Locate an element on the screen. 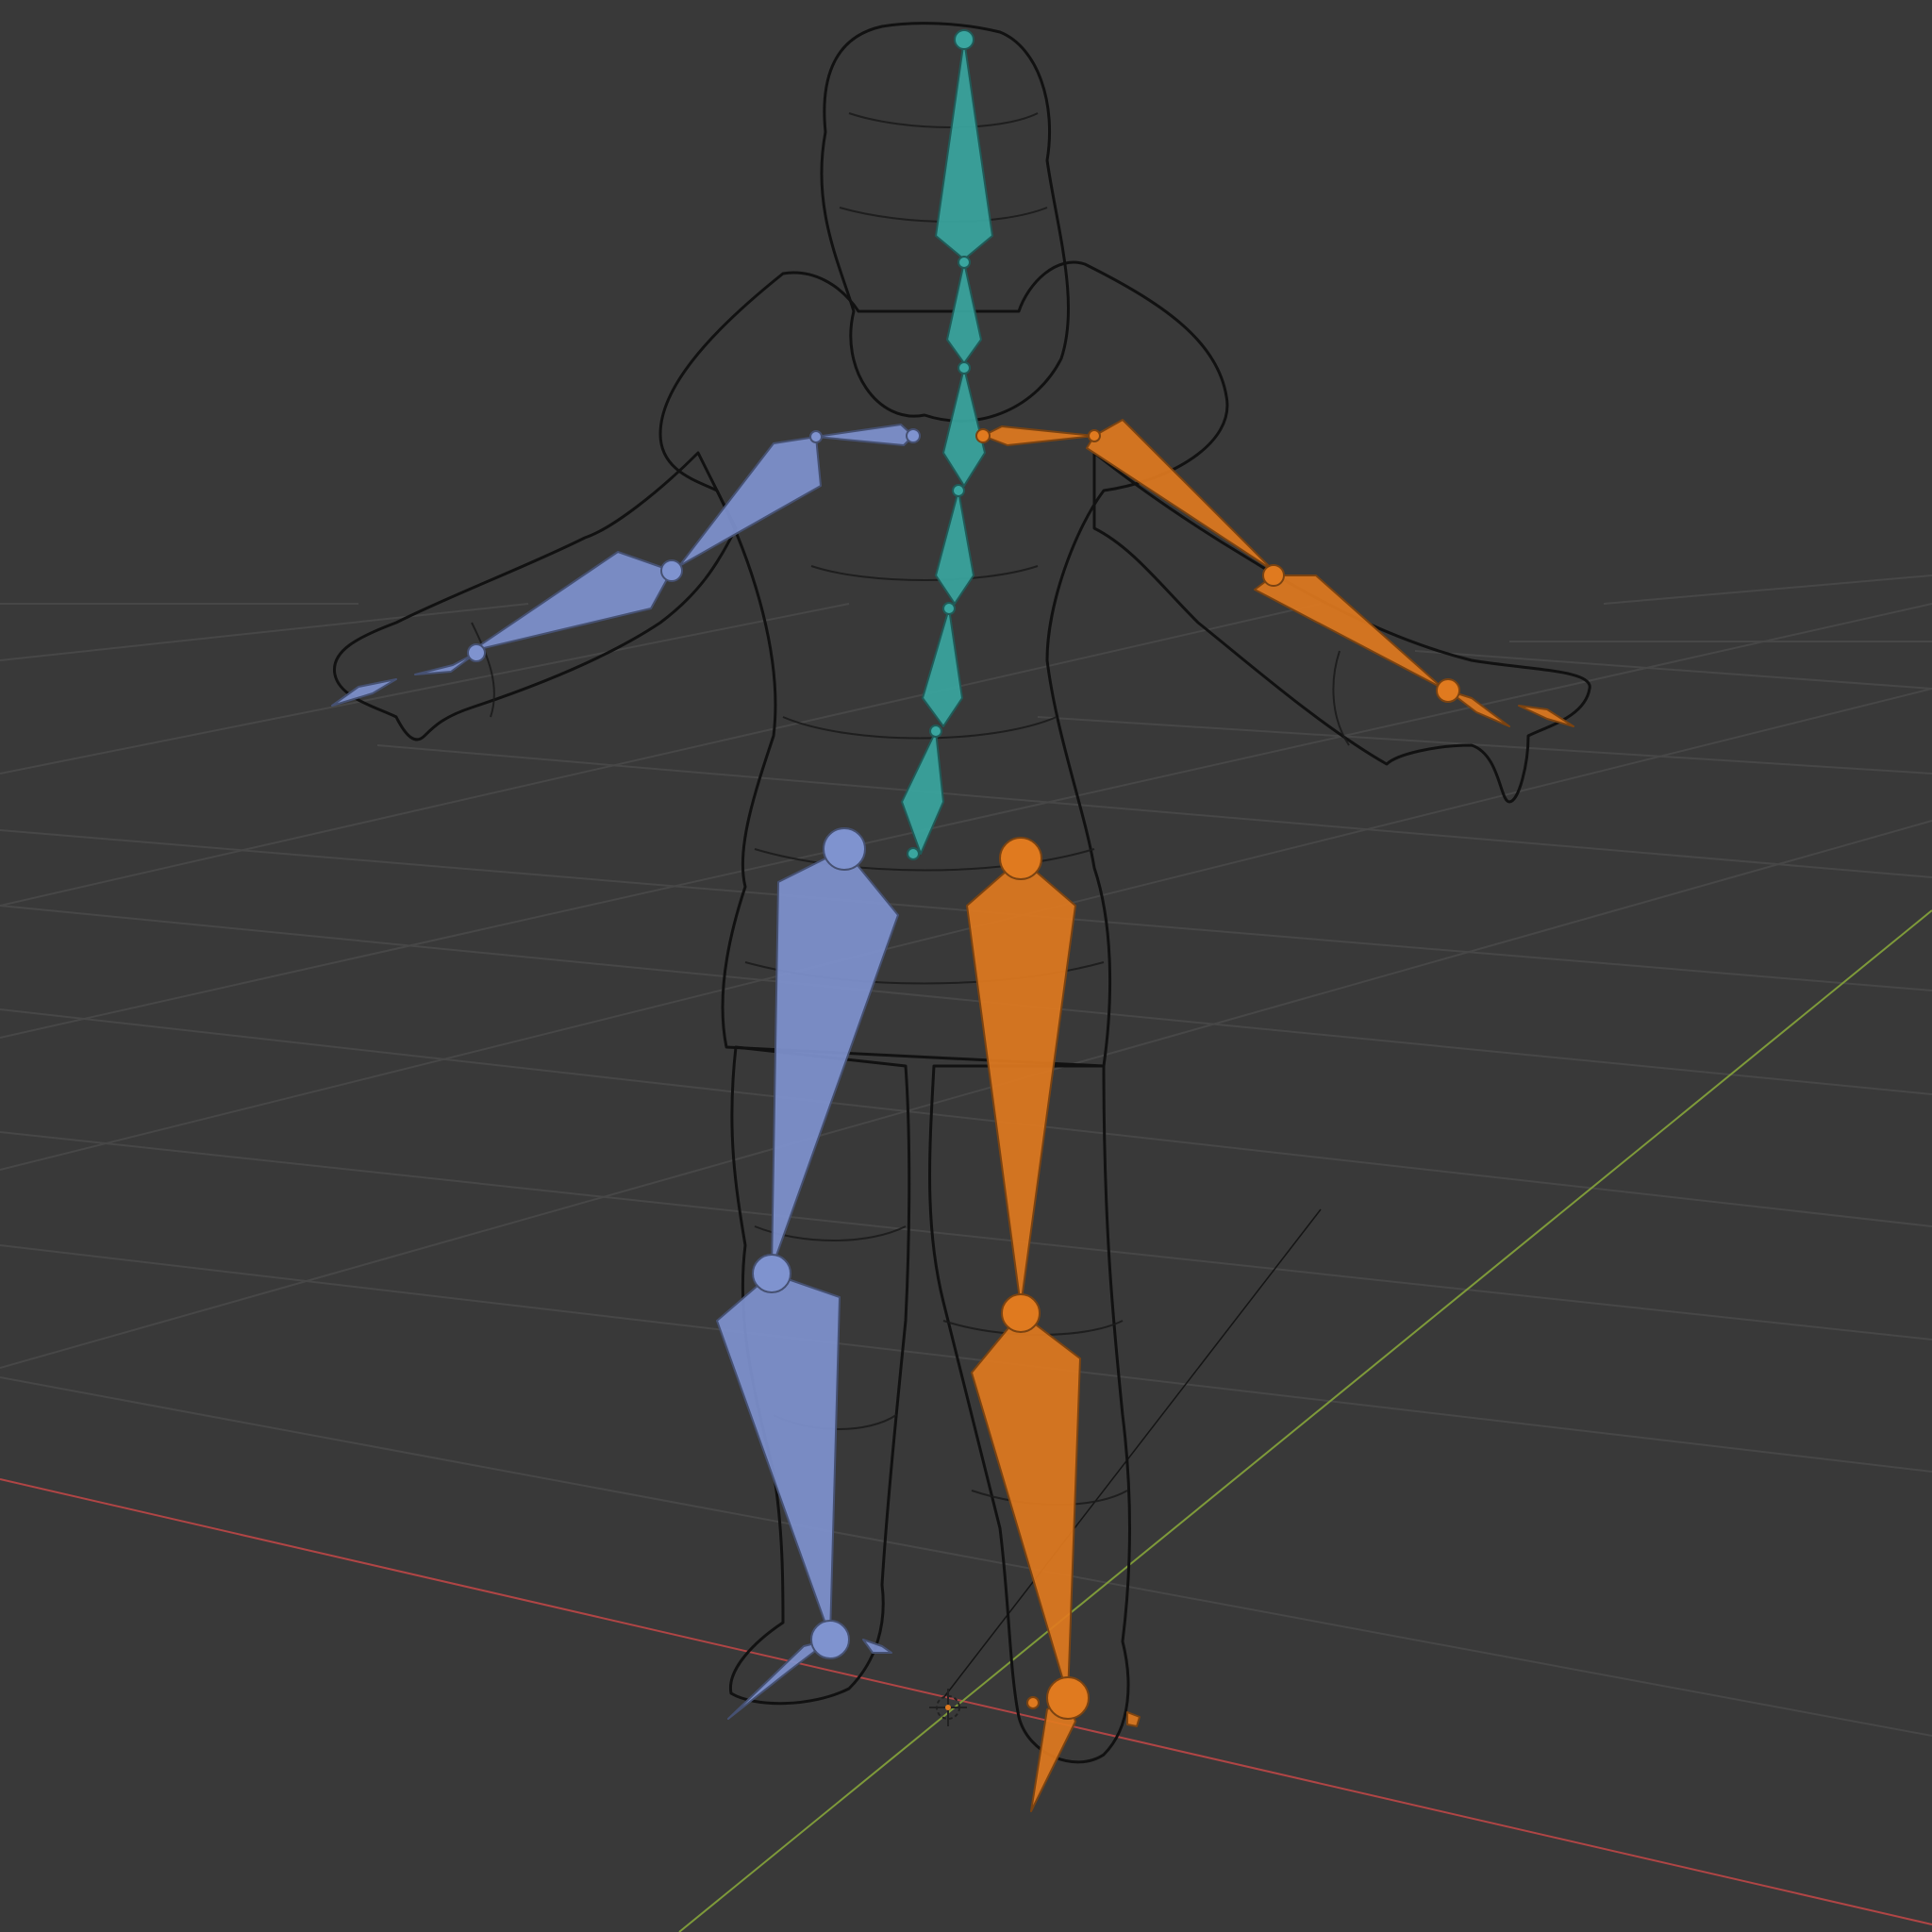  joint-hip-left is located at coordinates (844, 849).